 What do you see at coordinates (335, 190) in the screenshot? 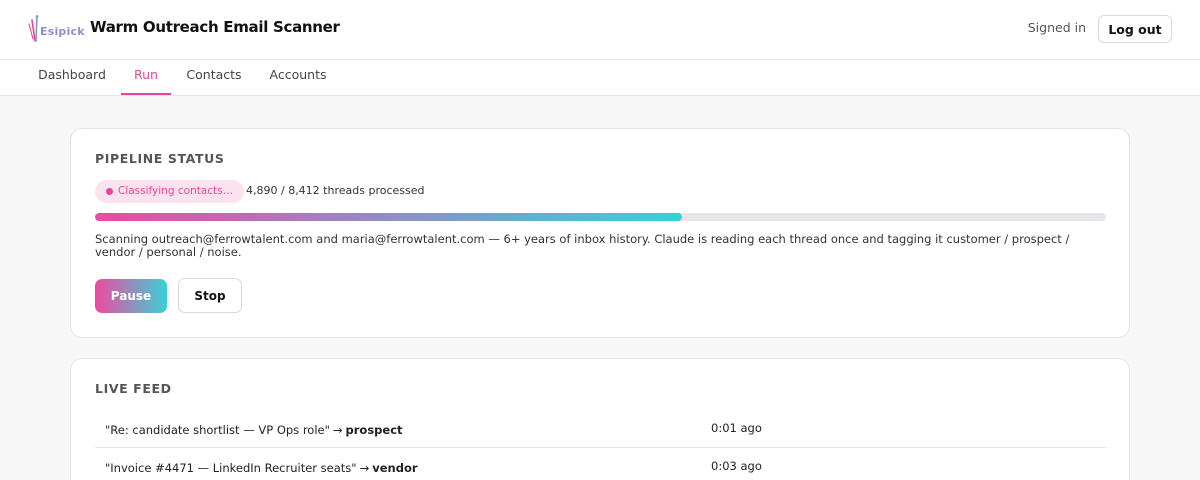
I see `progress-count: 4,890 / 8,412 threads processed` at bounding box center [335, 190].